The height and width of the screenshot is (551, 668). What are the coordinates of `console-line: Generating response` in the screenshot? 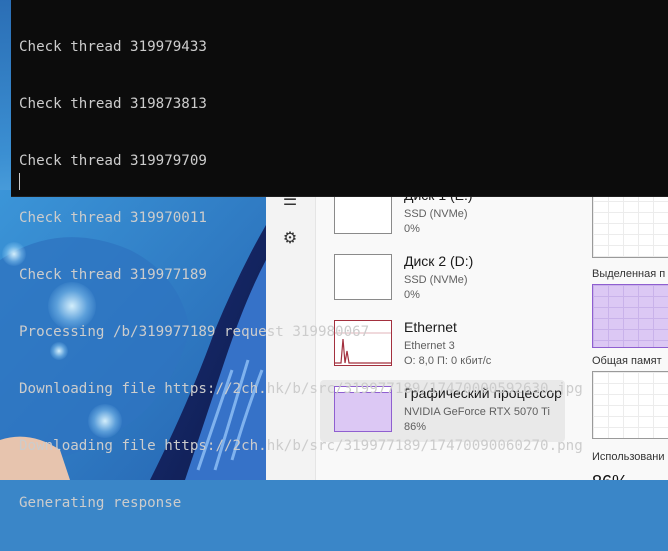 It's located at (100, 503).